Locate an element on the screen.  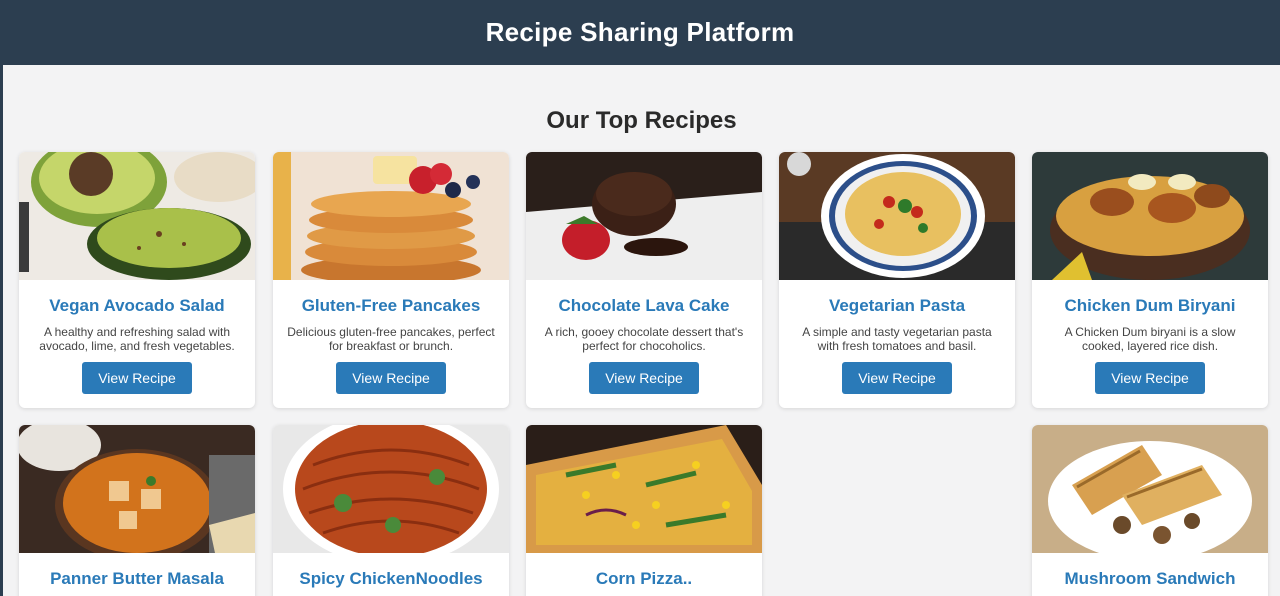
recipe-card: Corn Pizza.. is located at coordinates (644, 510).